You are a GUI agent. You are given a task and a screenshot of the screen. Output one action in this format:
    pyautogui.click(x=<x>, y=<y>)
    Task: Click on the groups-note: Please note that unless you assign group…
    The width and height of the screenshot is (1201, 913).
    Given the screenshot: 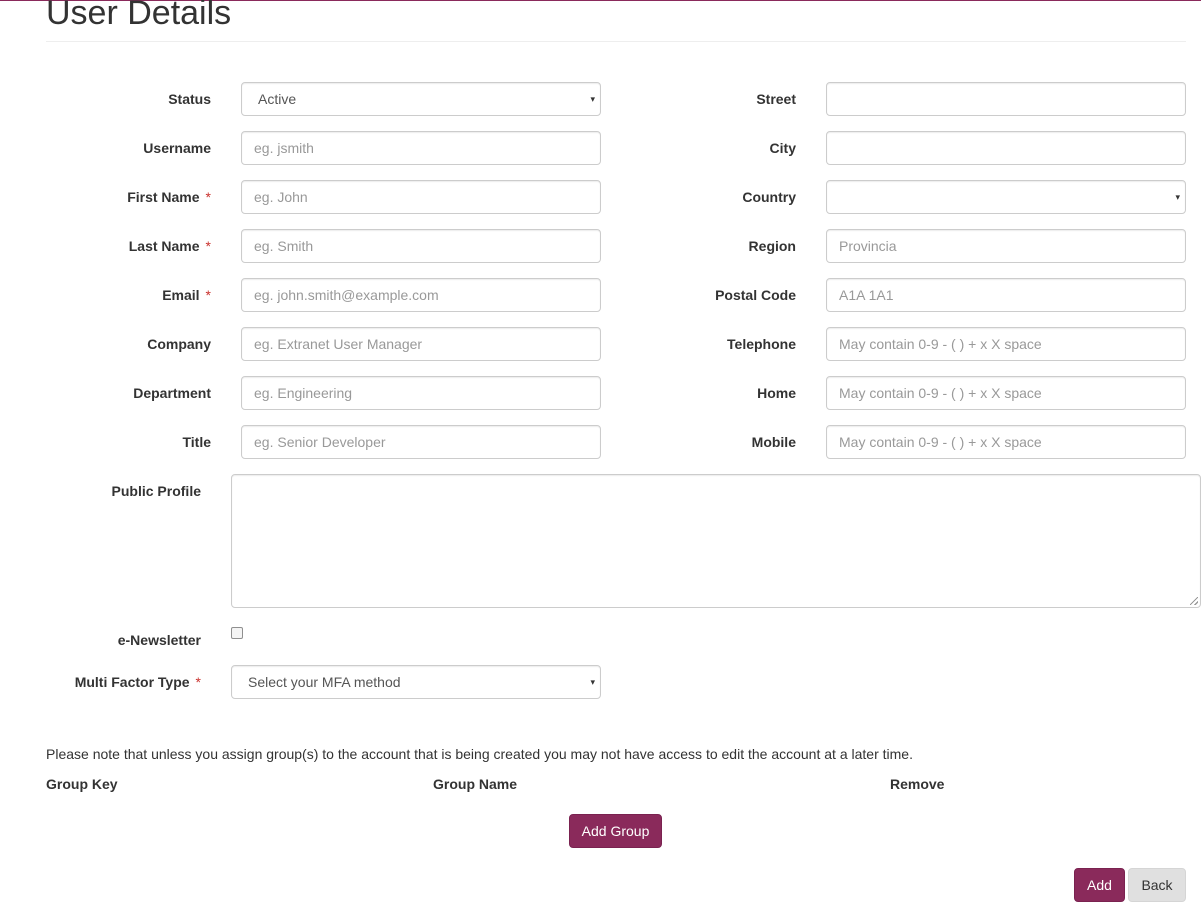 What is the action you would take?
    pyautogui.click(x=479, y=754)
    